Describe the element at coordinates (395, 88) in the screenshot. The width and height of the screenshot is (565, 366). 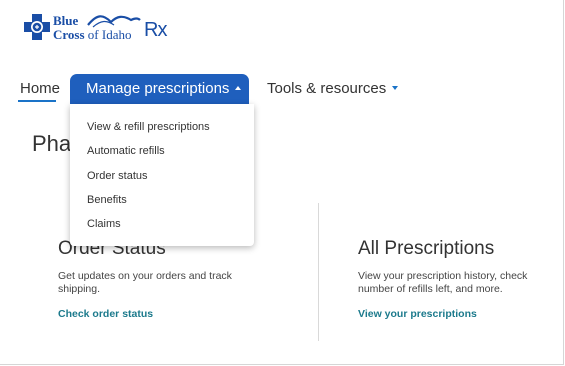
I see `caret-down-icon` at that location.